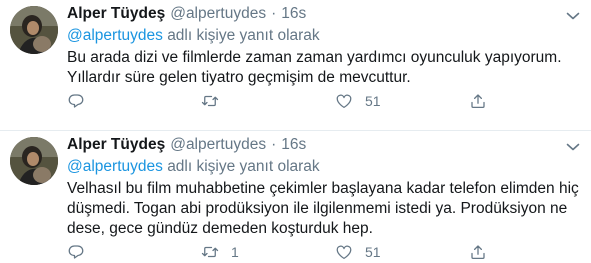  Describe the element at coordinates (220, 228) in the screenshot. I see `tweet-text-line: dese, gece gündüz demeden koşturduk hep.` at that location.